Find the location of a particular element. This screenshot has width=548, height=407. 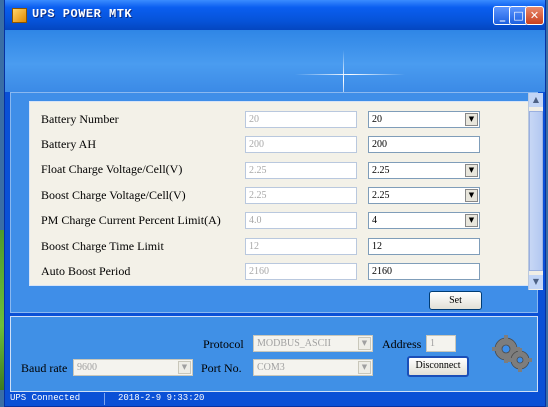

gears-icon is located at coordinates (512, 353).